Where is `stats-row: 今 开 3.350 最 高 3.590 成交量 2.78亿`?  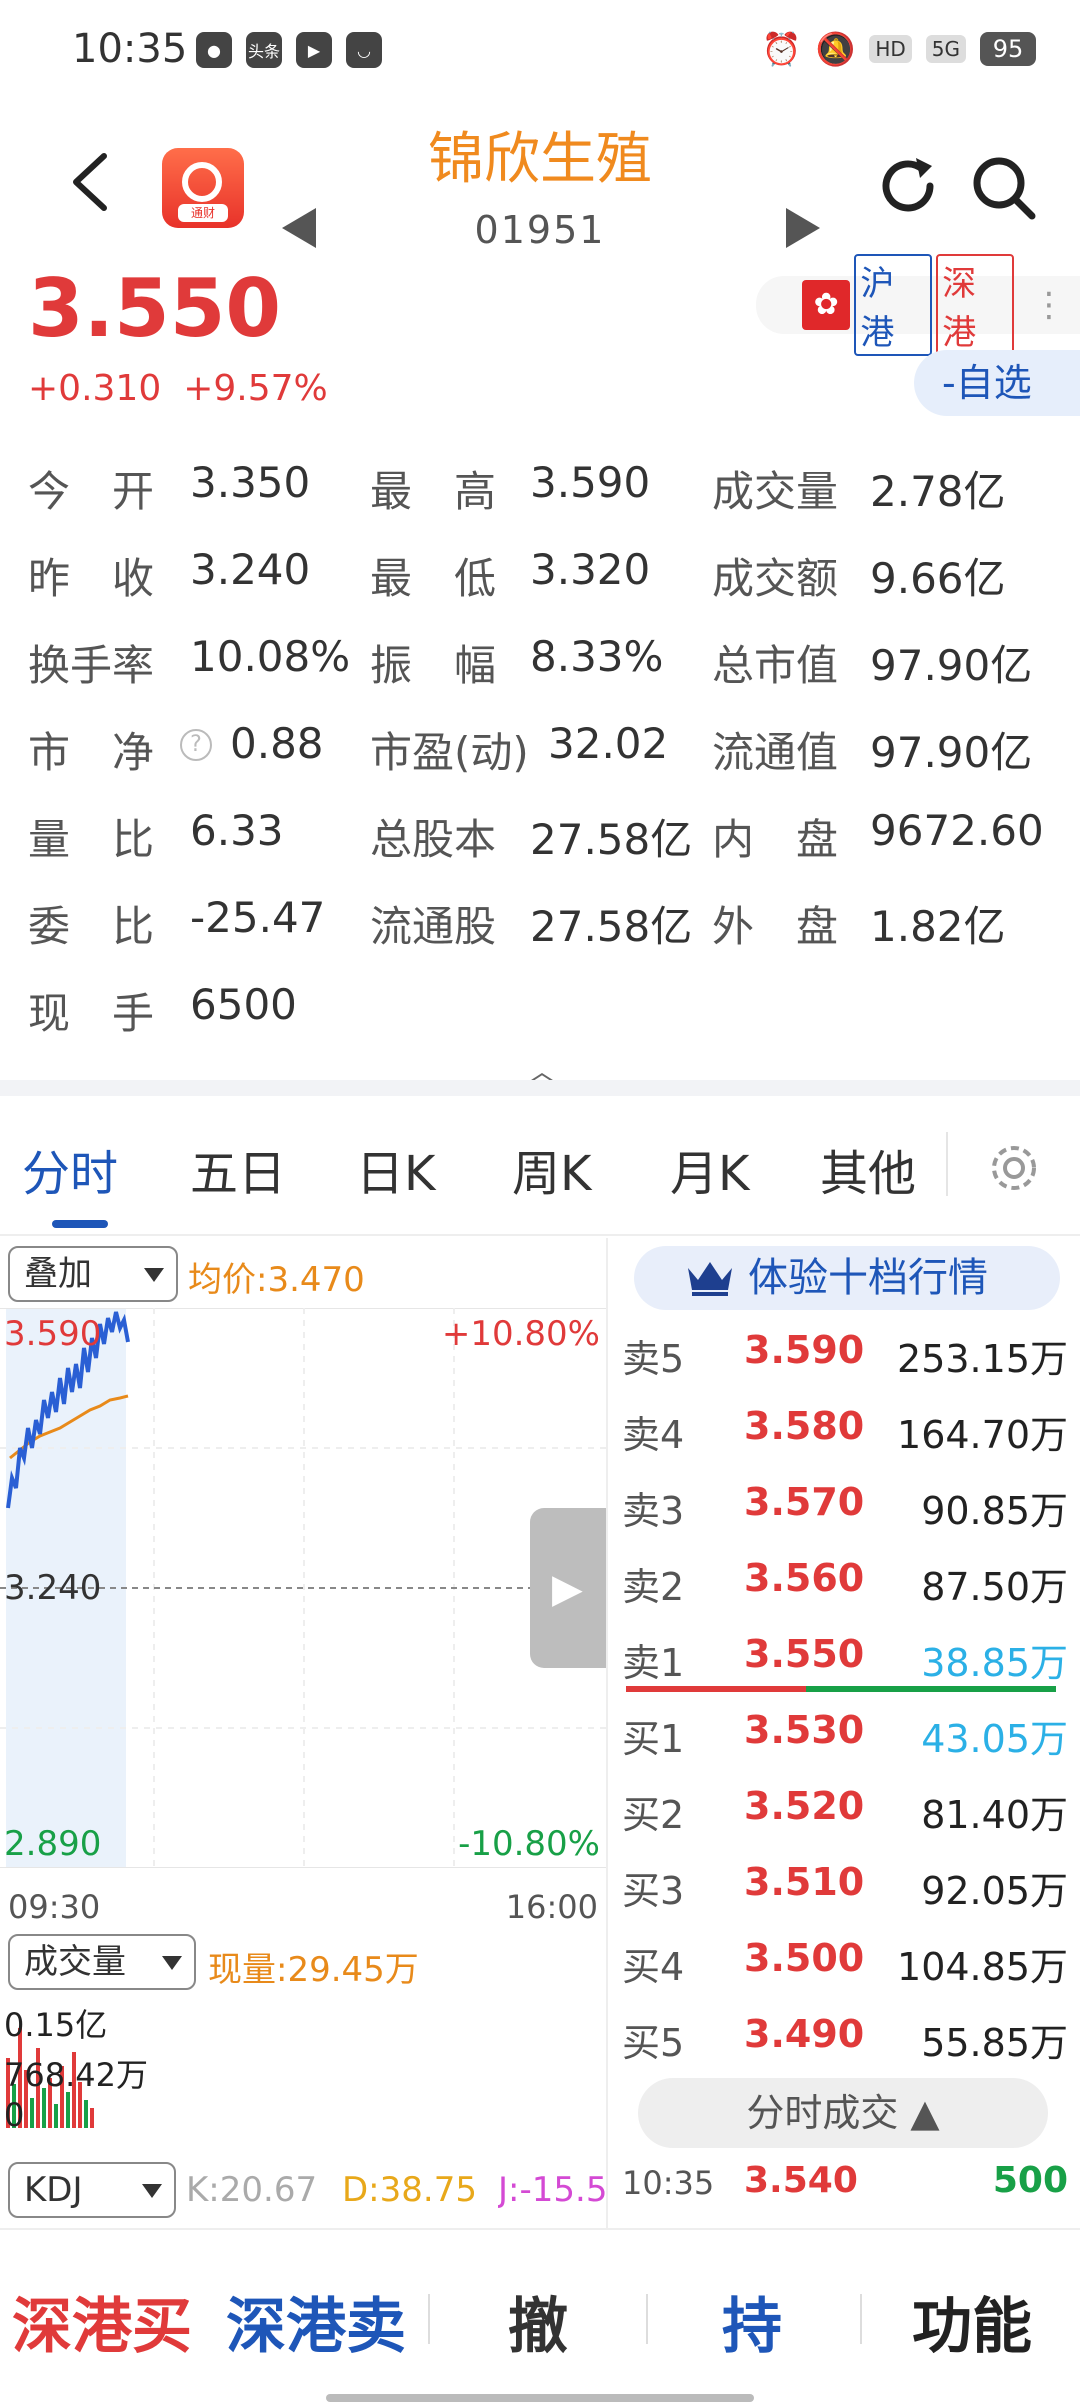
stats-row: 今 开 3.350 最 高 3.590 成交量 2.78亿 is located at coordinates (540, 488).